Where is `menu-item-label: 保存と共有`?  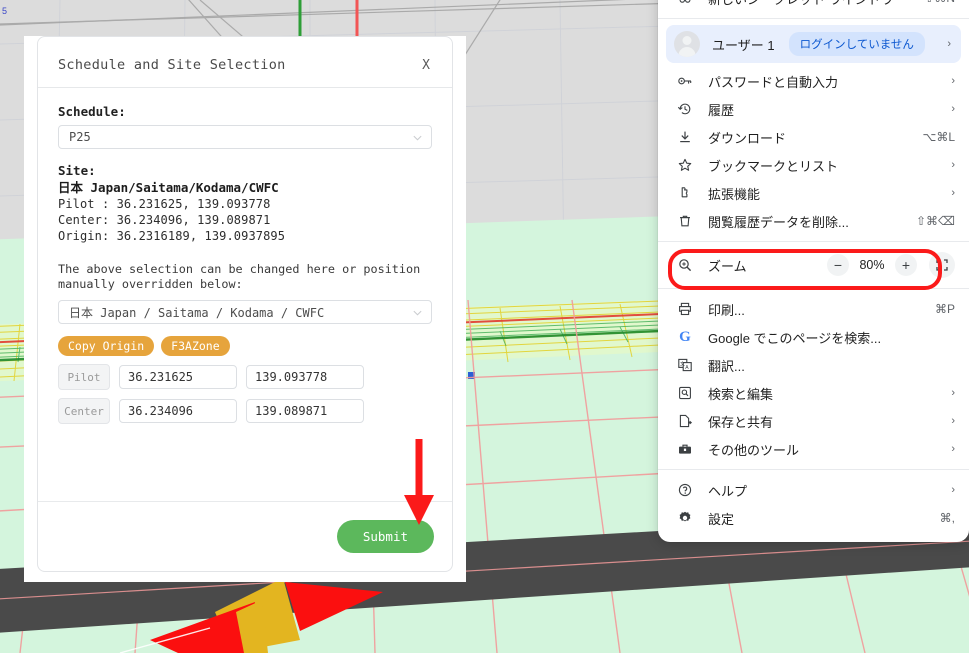 menu-item-label: 保存と共有 is located at coordinates (741, 422).